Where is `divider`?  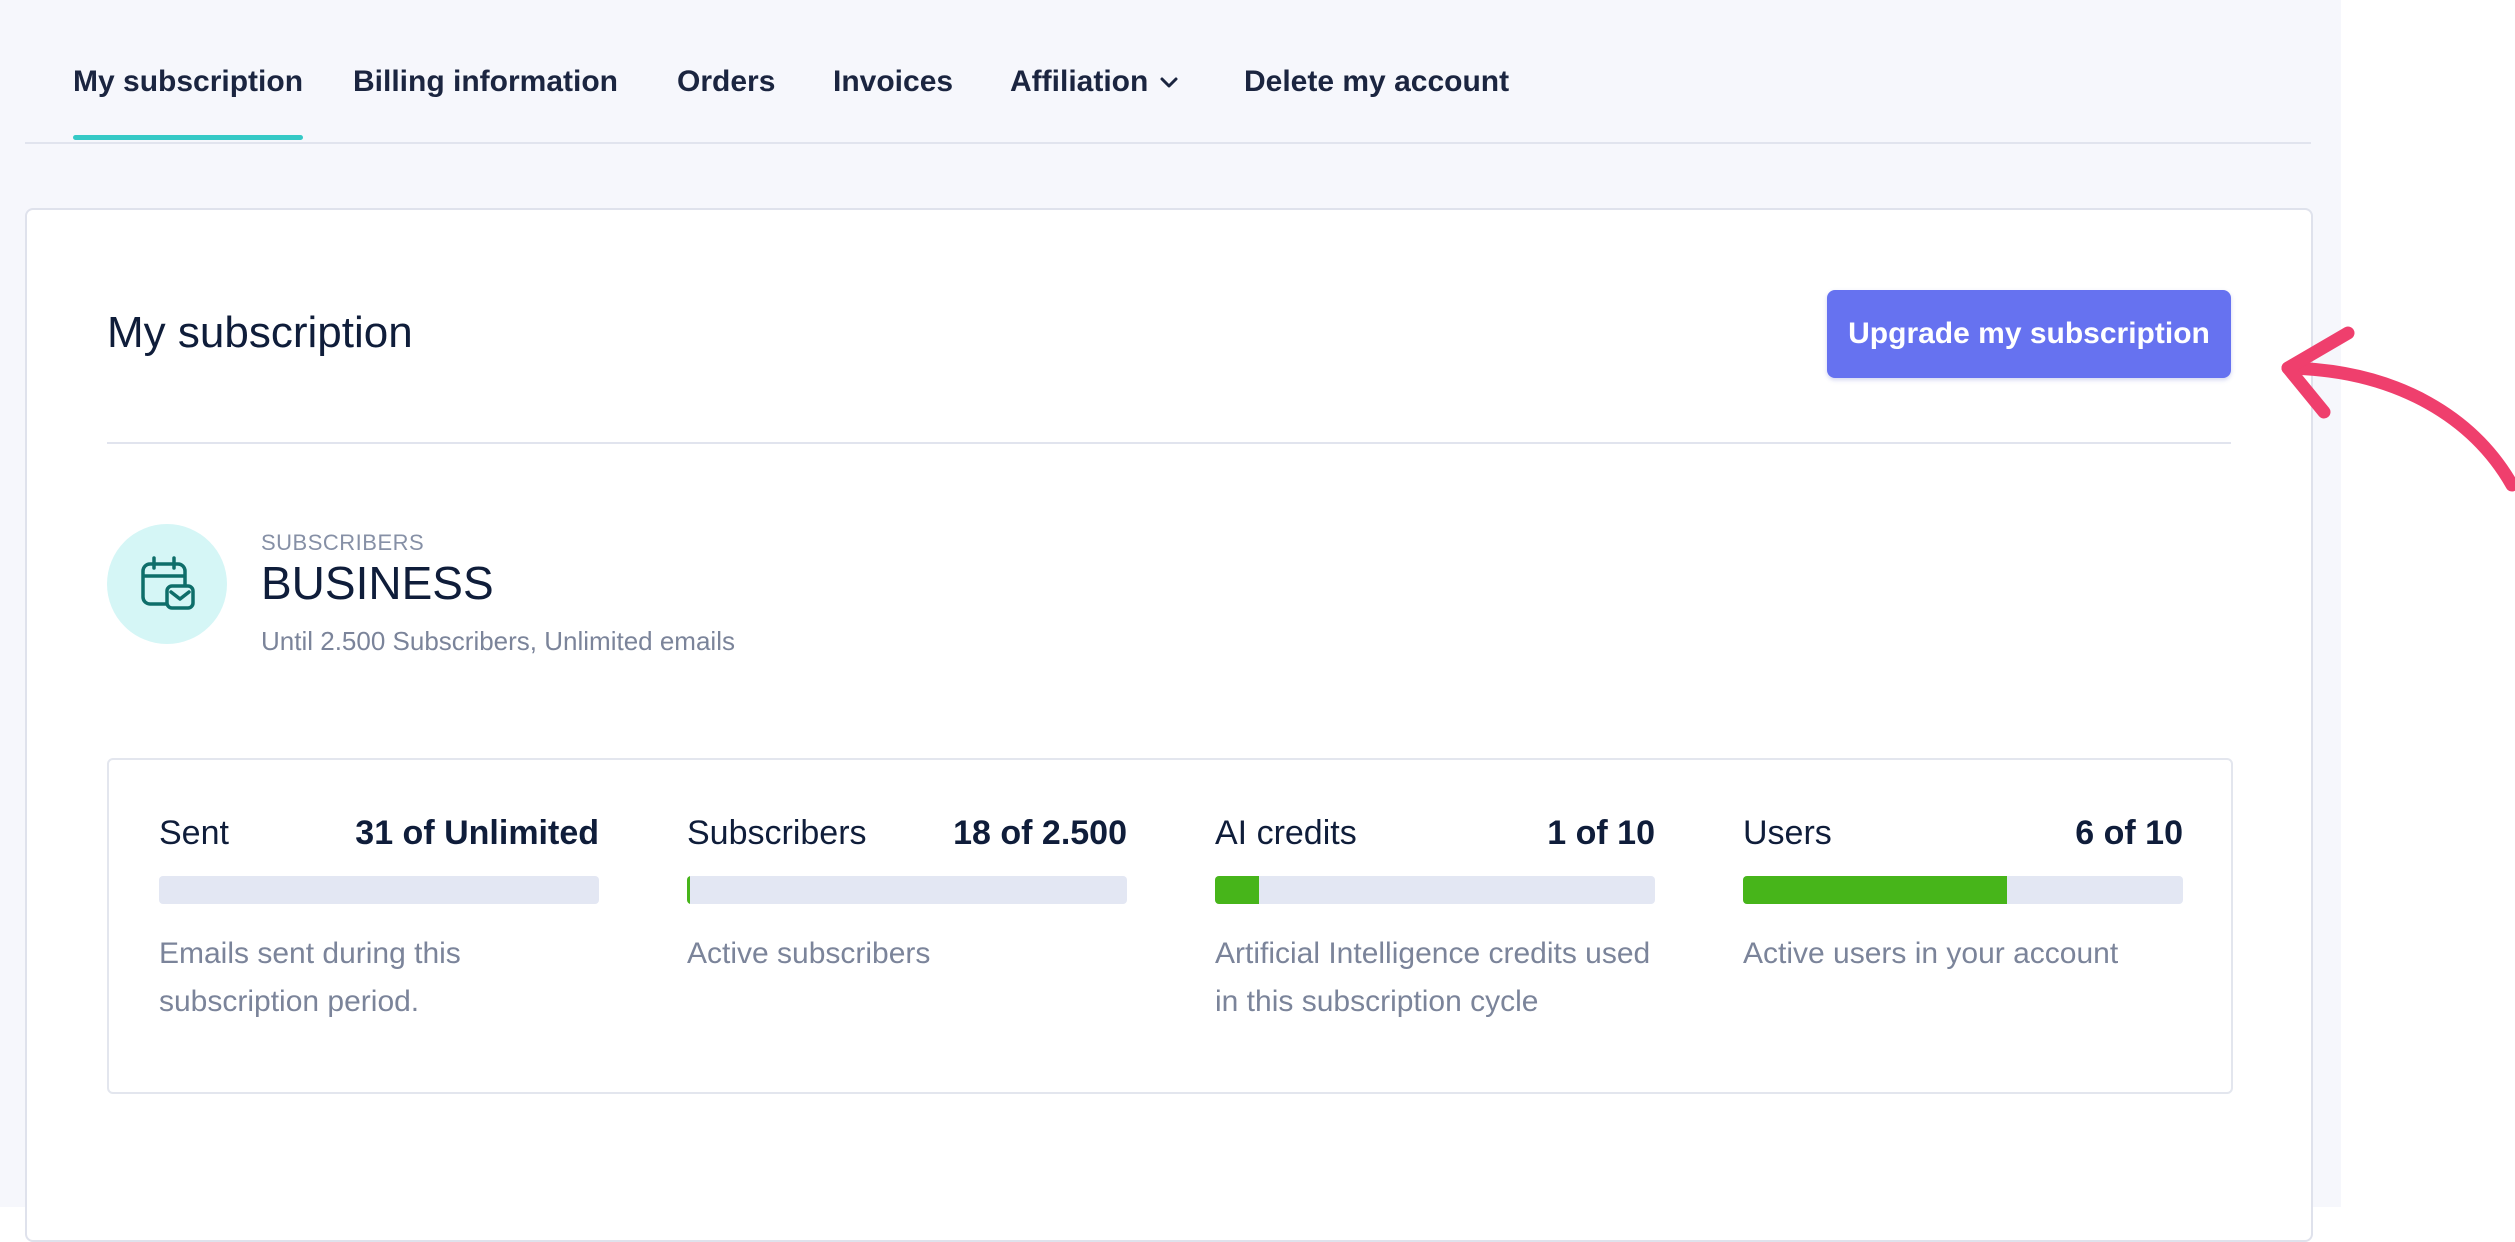
divider is located at coordinates (1169, 443).